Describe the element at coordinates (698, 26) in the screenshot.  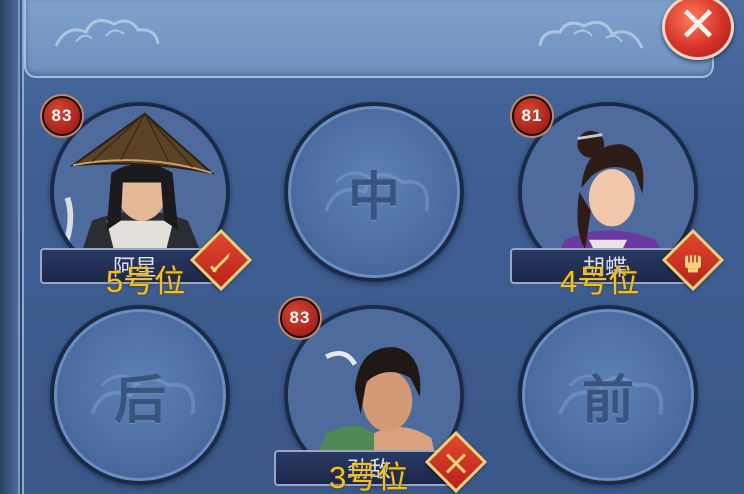
I see `close-icon: ✕` at that location.